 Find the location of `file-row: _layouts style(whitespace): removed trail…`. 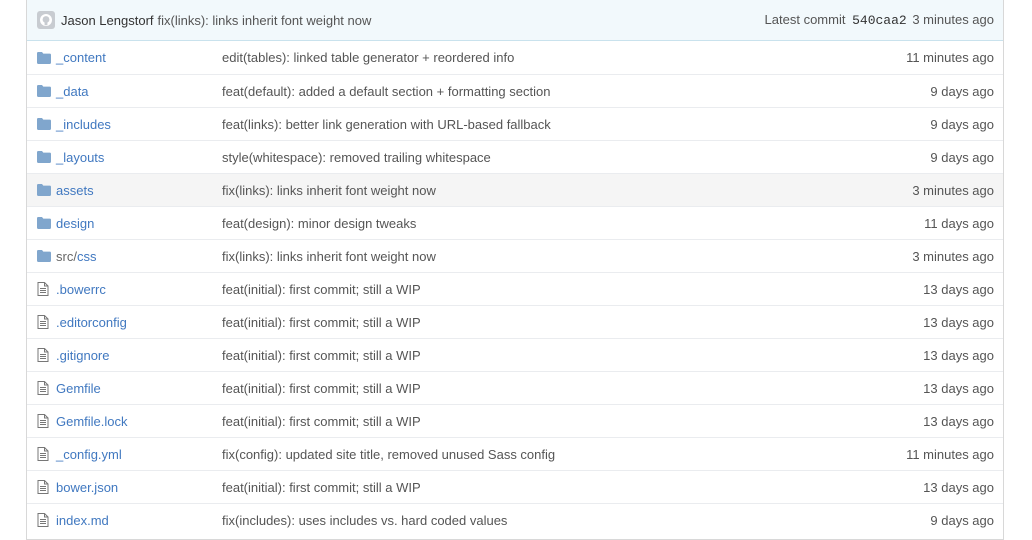

file-row: _layouts style(whitespace): removed trail… is located at coordinates (515, 156).